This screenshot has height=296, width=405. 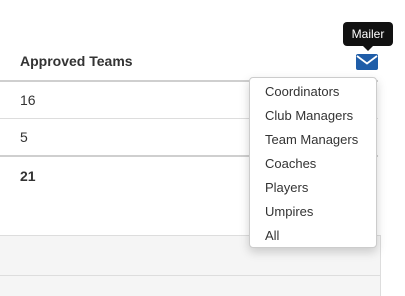 What do you see at coordinates (368, 36) in the screenshot?
I see `mailer-tooltip: Mailer` at bounding box center [368, 36].